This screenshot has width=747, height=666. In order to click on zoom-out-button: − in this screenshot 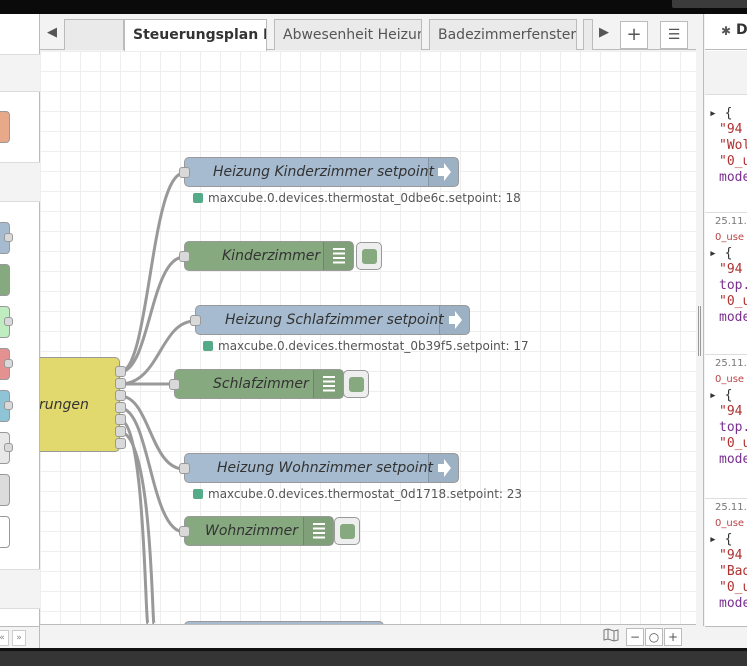, I will do `click(635, 637)`.